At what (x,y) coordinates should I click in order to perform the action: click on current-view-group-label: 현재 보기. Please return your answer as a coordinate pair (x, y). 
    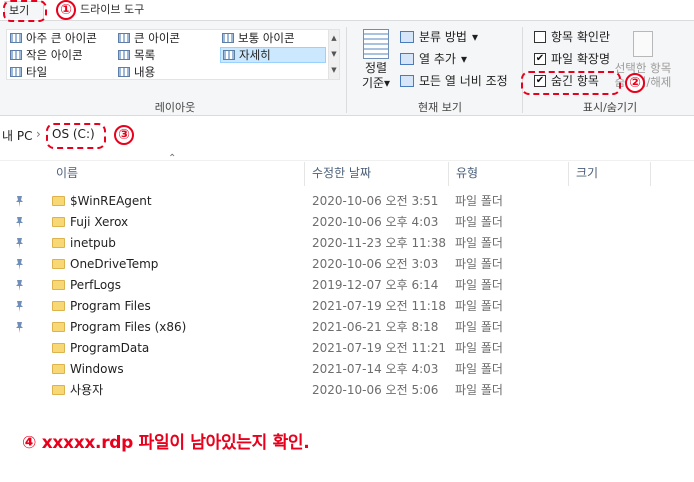
    Looking at the image, I should click on (440, 107).